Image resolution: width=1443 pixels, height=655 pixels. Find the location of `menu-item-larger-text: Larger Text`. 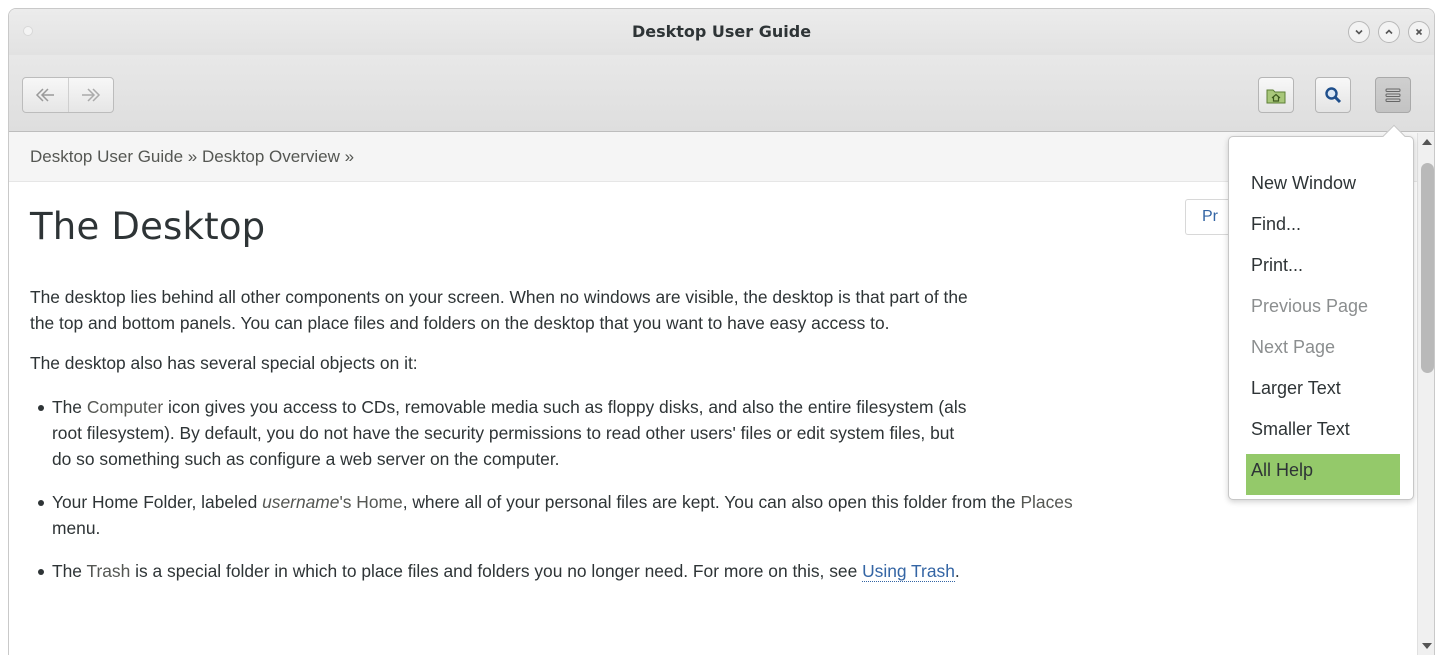

menu-item-larger-text: Larger Text is located at coordinates (1323, 392).